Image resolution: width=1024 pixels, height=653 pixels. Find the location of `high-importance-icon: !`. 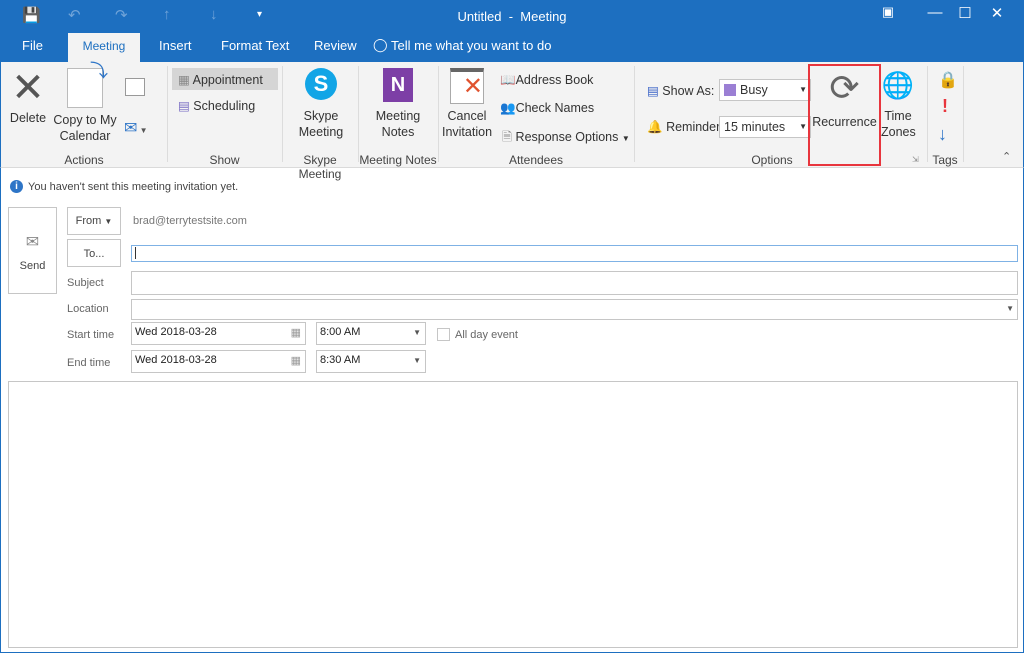

high-importance-icon: ! is located at coordinates (945, 106).